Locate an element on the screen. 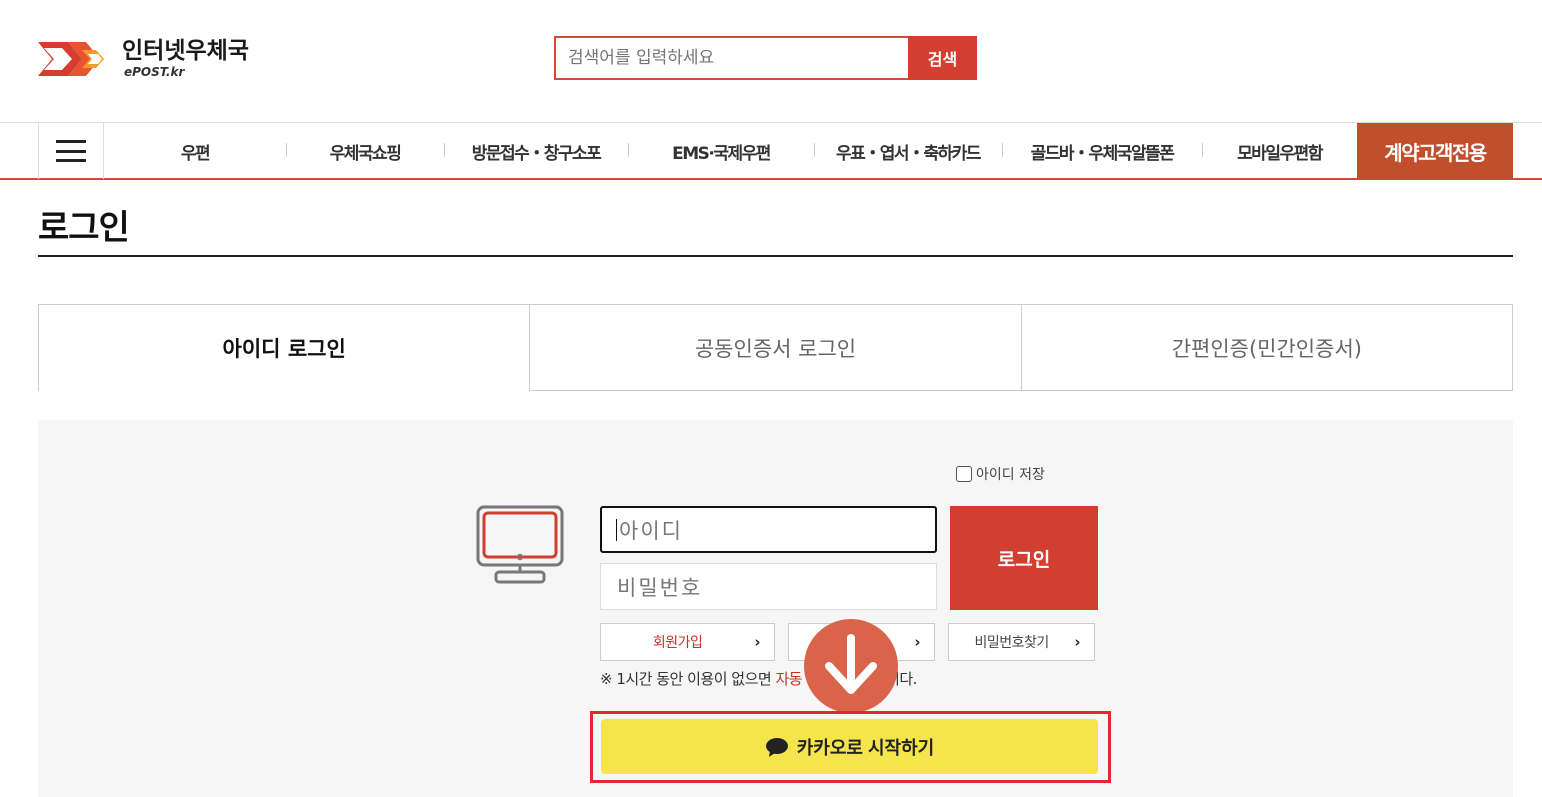 This screenshot has height=797, width=1542. all-menu-button is located at coordinates (71, 151).